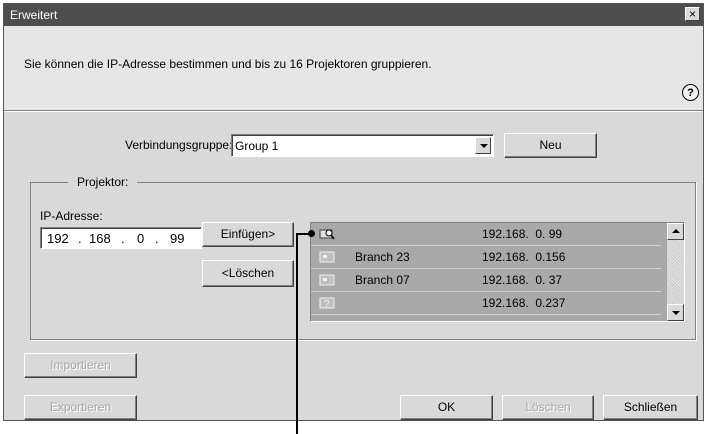 This screenshot has height=434, width=707. I want to click on ip-octet-3: 0, so click(140, 238).